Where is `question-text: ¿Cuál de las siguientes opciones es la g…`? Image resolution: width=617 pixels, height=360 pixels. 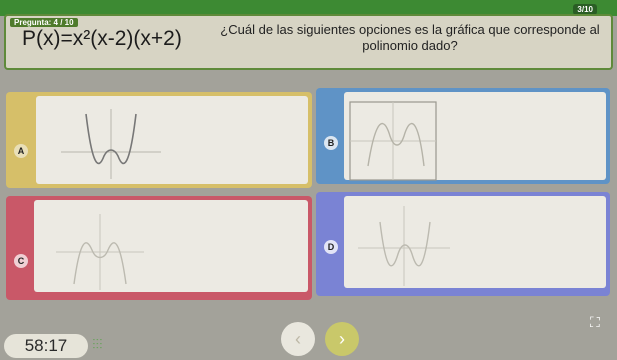 question-text: ¿Cuál de las siguientes opciones es la g… is located at coordinates (410, 37).